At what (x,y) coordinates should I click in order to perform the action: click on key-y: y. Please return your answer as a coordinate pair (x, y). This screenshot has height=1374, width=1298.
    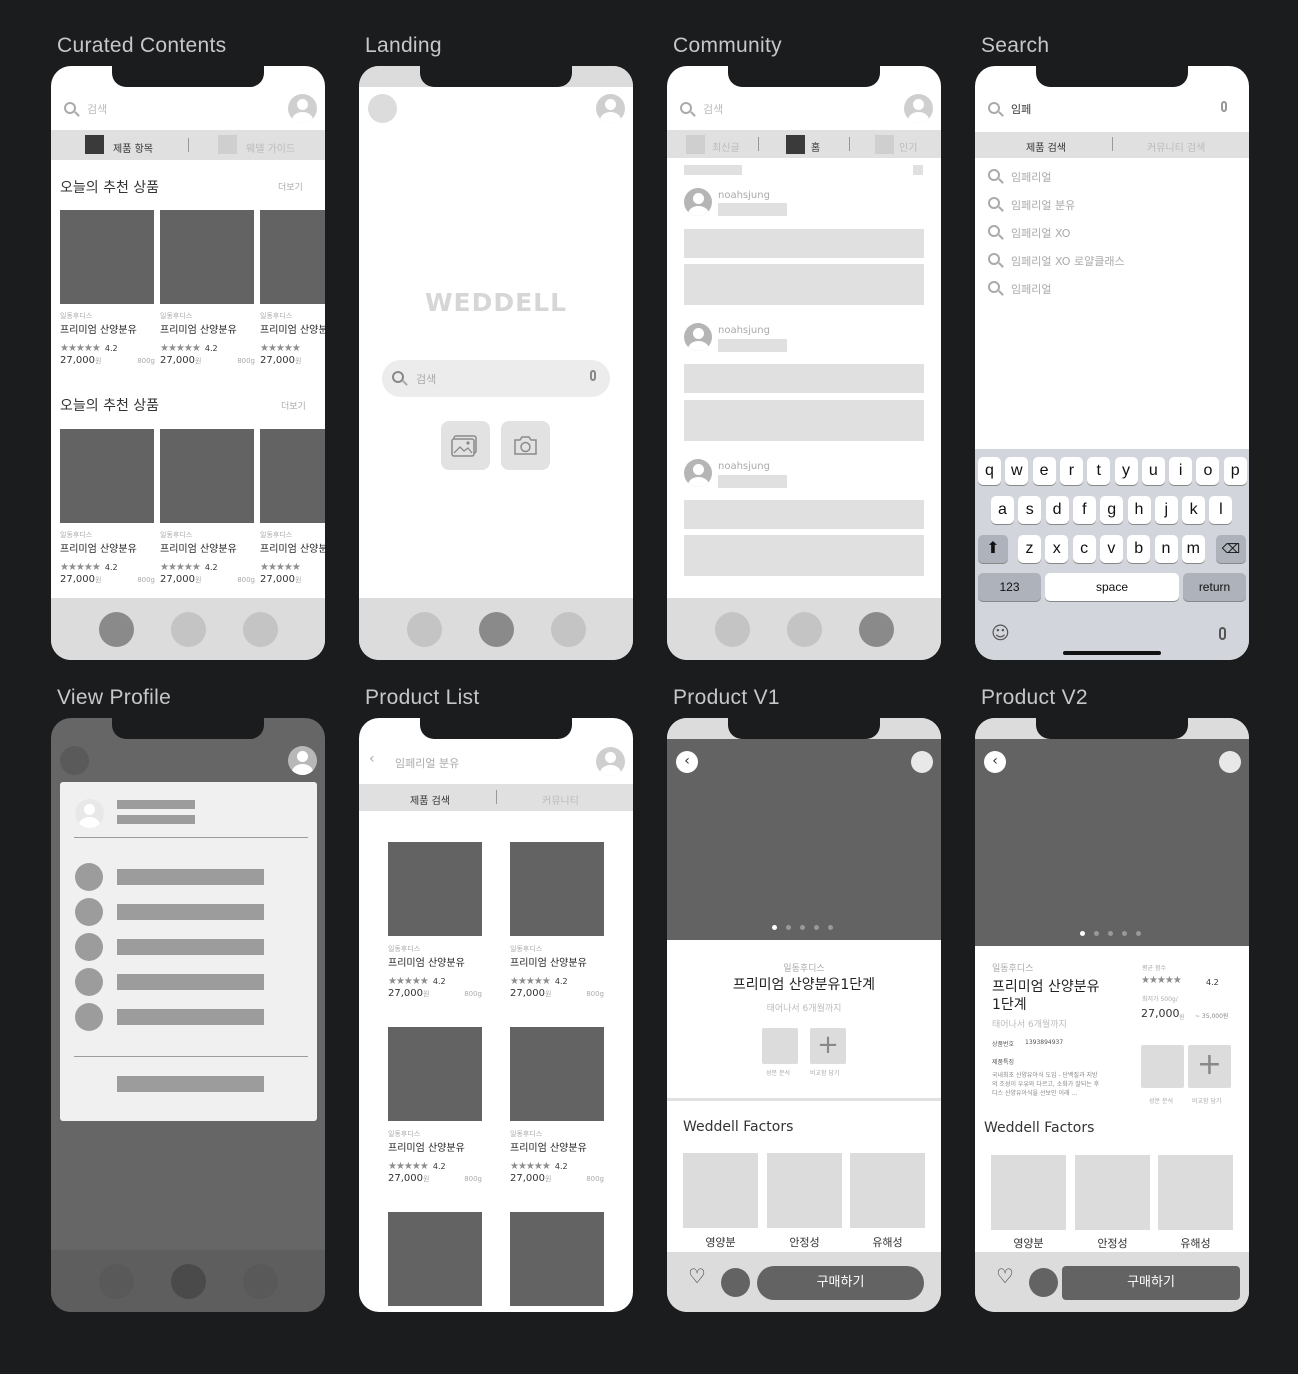
    Looking at the image, I should click on (1126, 471).